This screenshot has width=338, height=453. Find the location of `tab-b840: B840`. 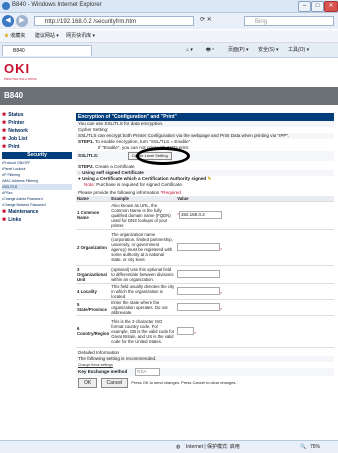

tab-b840: B840 is located at coordinates (47, 50).